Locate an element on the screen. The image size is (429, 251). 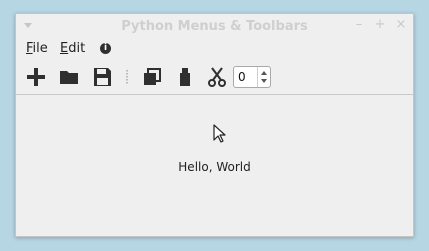
maximize-icon: + is located at coordinates (380, 25).